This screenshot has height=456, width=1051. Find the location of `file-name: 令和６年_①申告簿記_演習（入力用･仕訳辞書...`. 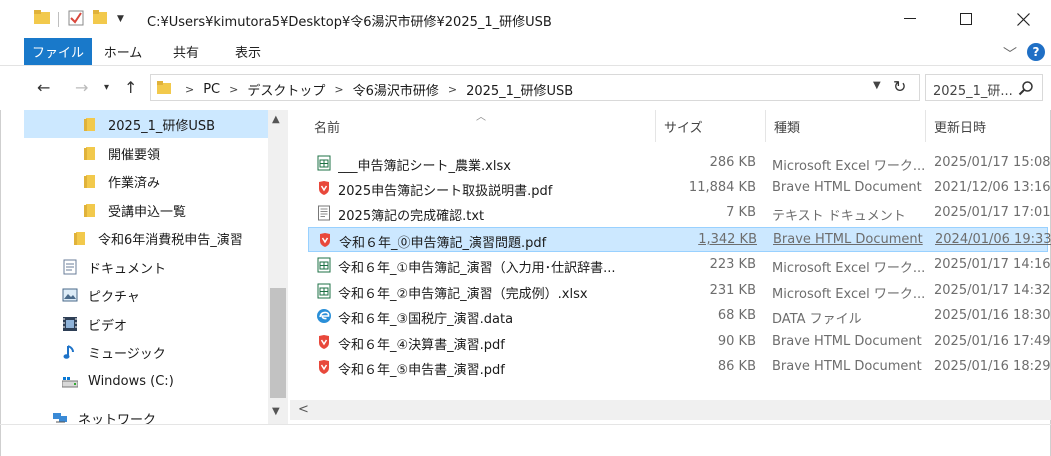

file-name: 令和６年_①申告簿記_演習（入力用･仕訳辞書... is located at coordinates (477, 268).